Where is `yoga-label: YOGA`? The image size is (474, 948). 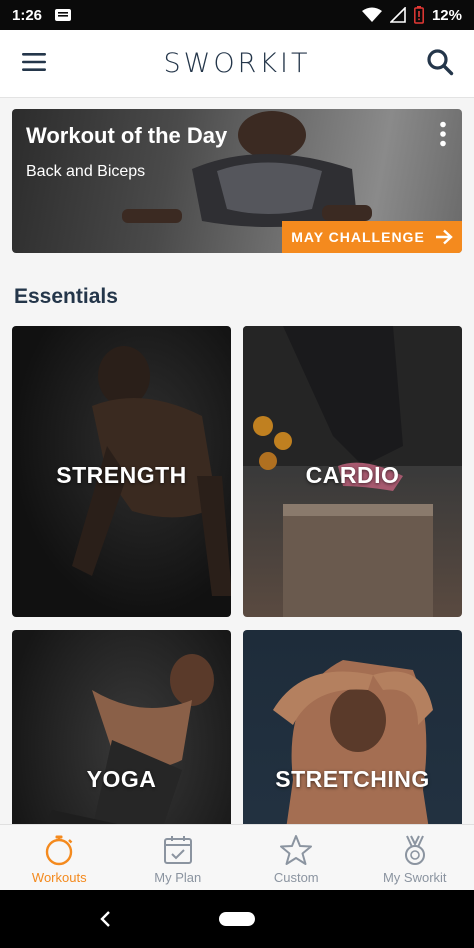 yoga-label: YOGA is located at coordinates (121, 779).